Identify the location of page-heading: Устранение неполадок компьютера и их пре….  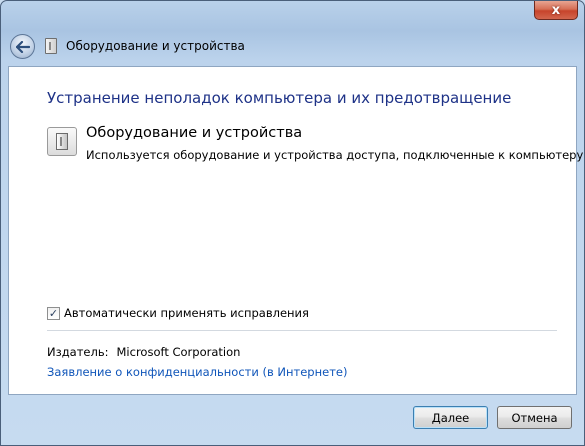
(279, 98).